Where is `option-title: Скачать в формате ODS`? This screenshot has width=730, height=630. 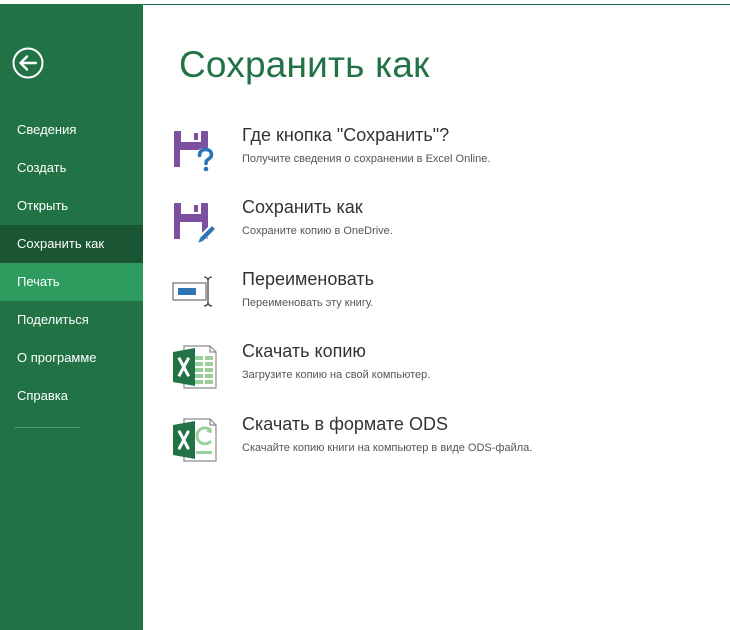
option-title: Скачать в формате ODS is located at coordinates (345, 424).